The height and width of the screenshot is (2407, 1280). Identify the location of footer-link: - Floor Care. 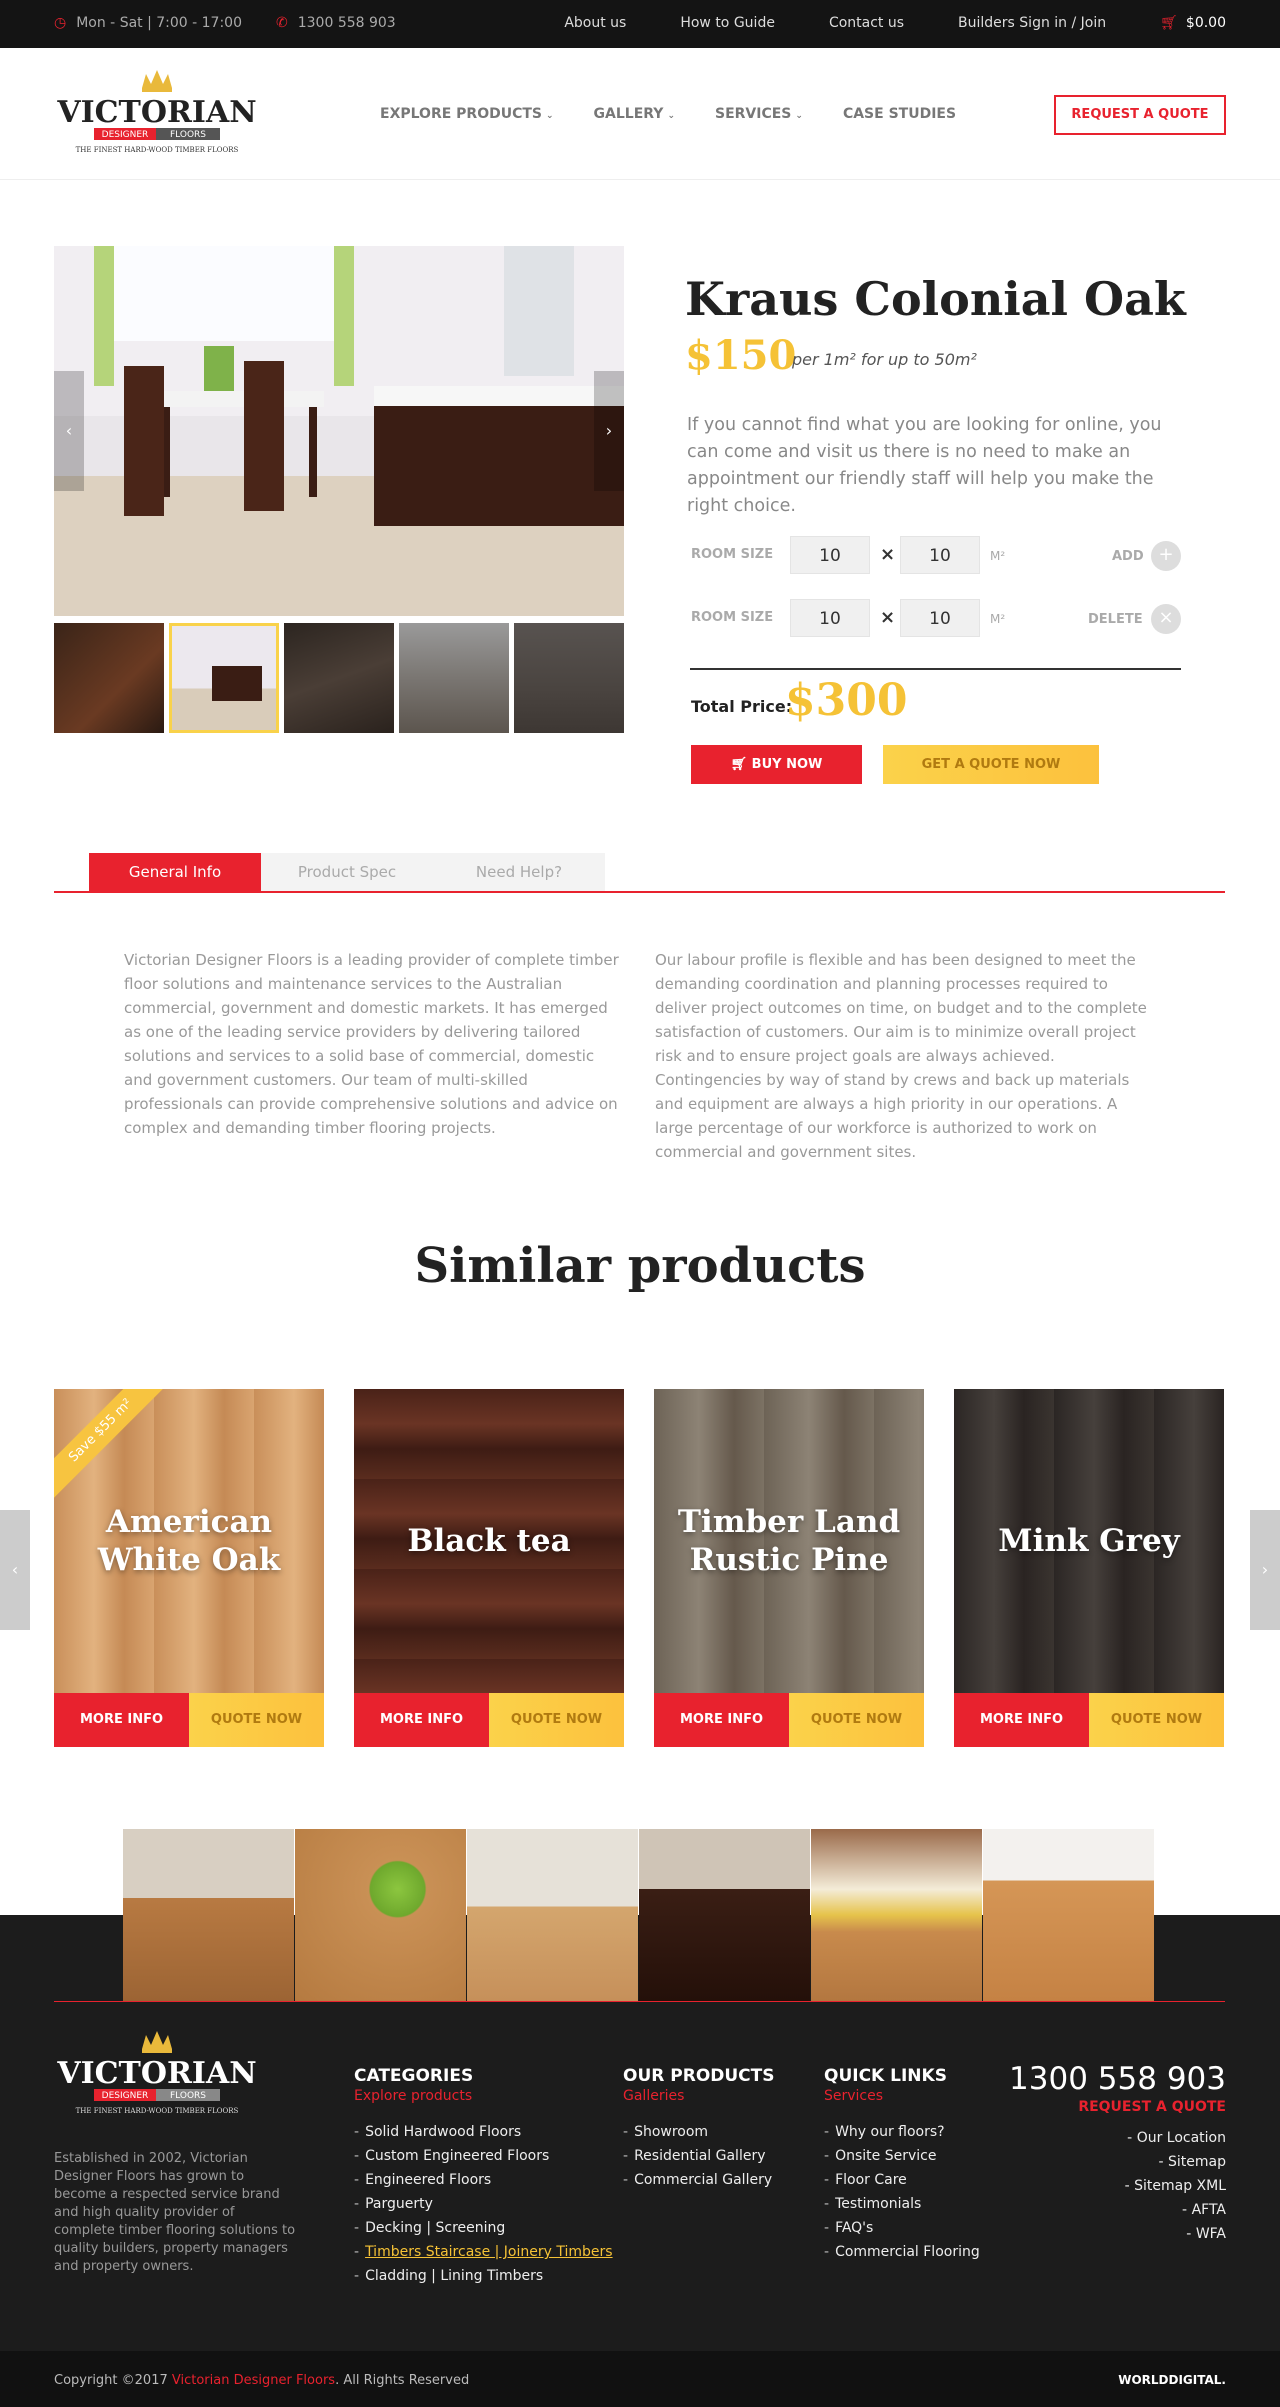
(902, 2180).